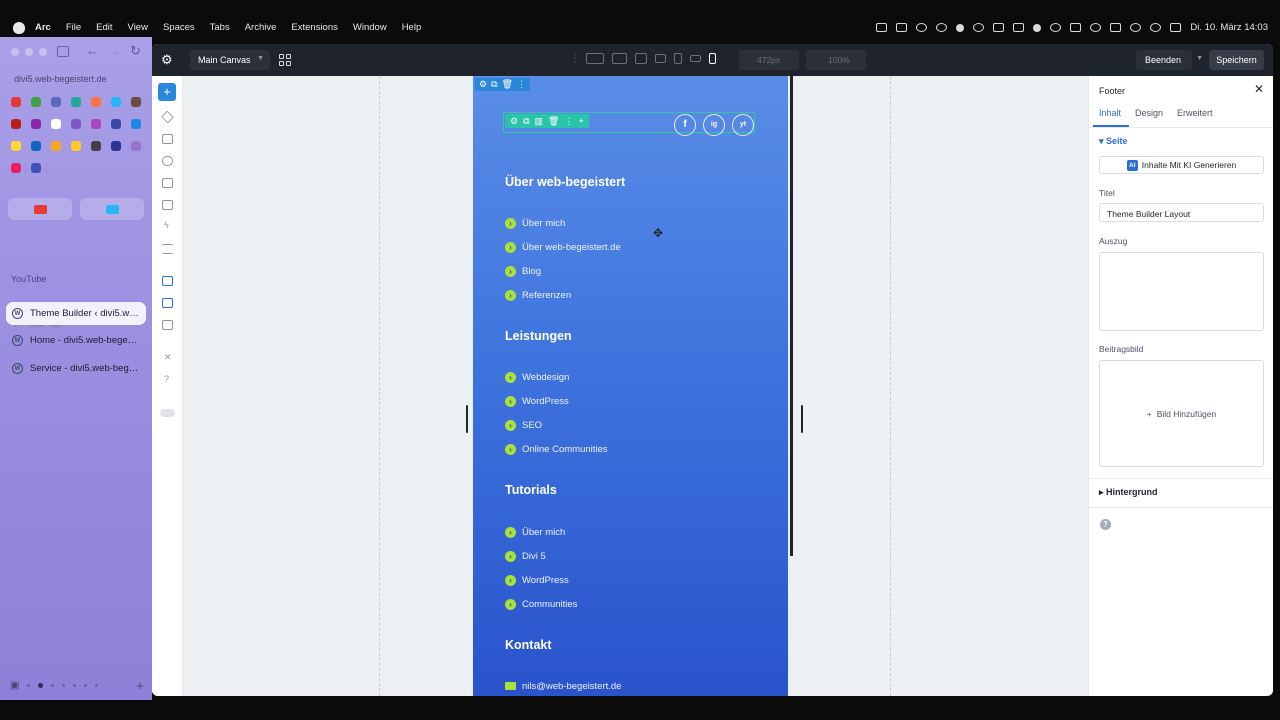 This screenshot has width=1280, height=720. Describe the element at coordinates (285, 60) in the screenshot. I see `canvas-grid-icon` at that location.